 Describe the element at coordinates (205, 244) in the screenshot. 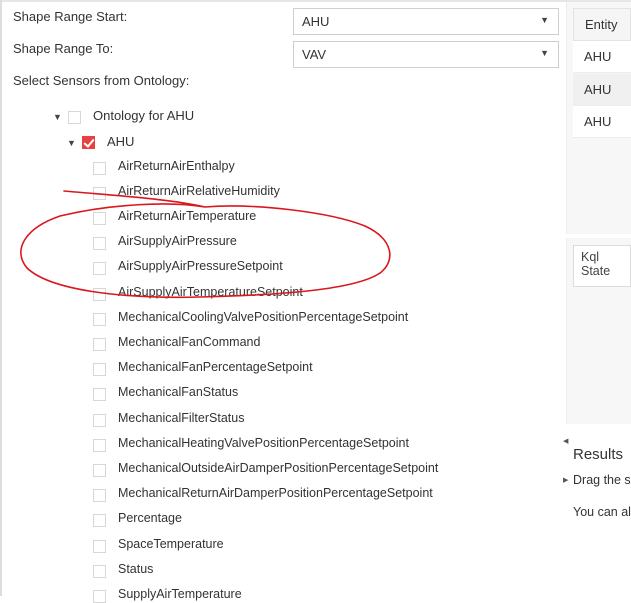

I see `annotation-ellipse` at that location.